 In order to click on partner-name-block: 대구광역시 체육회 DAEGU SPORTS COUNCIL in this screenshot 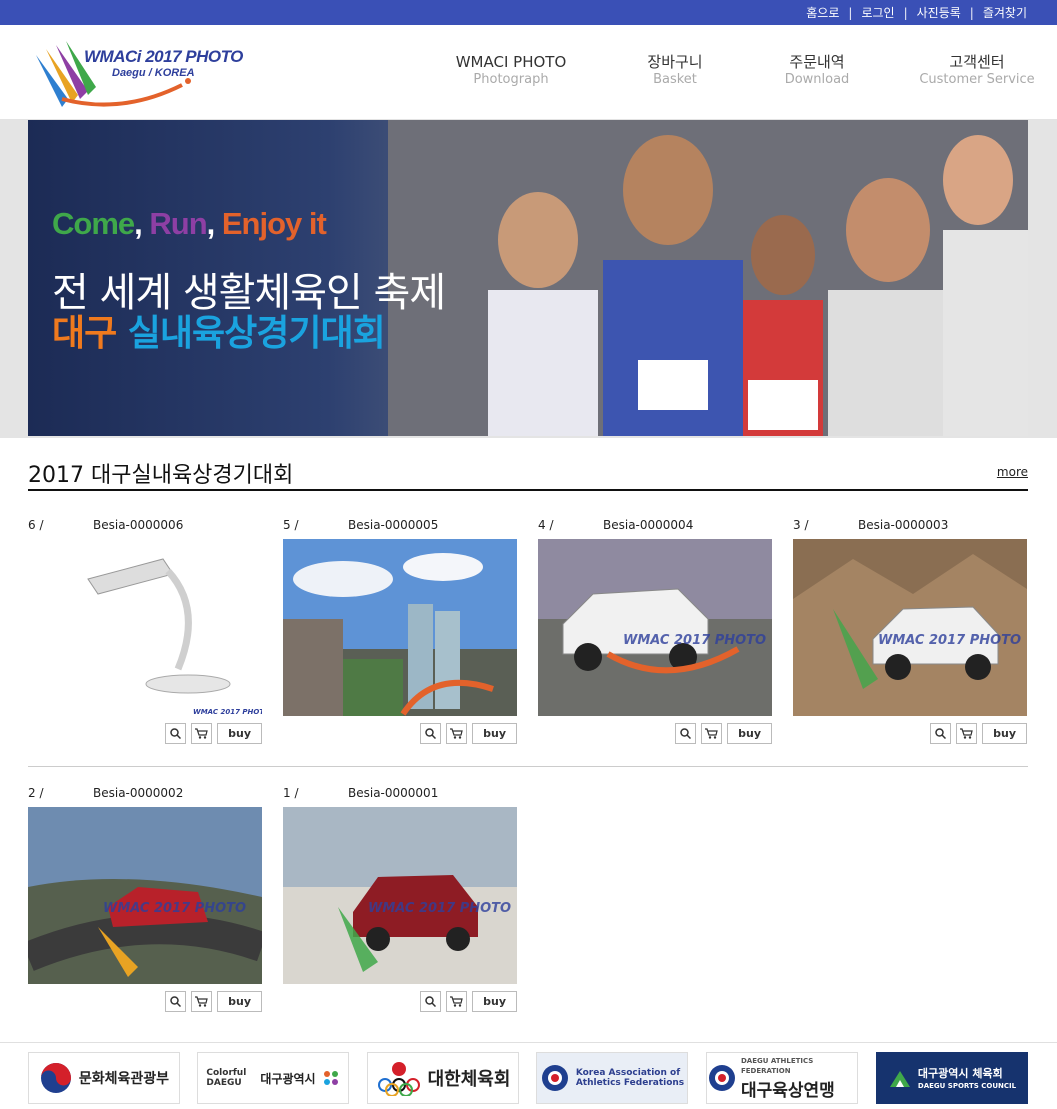, I will do `click(967, 1078)`.